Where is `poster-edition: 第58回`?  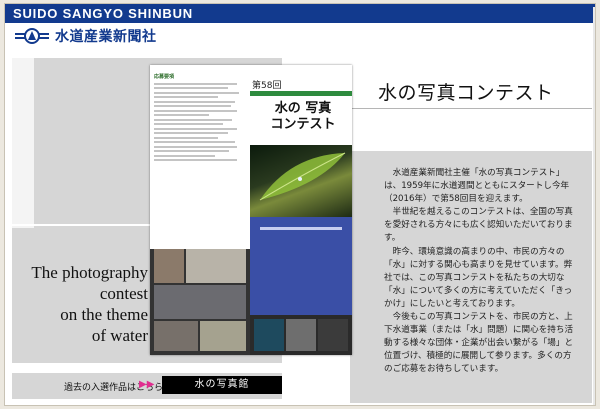
poster-edition: 第58回 is located at coordinates (267, 86).